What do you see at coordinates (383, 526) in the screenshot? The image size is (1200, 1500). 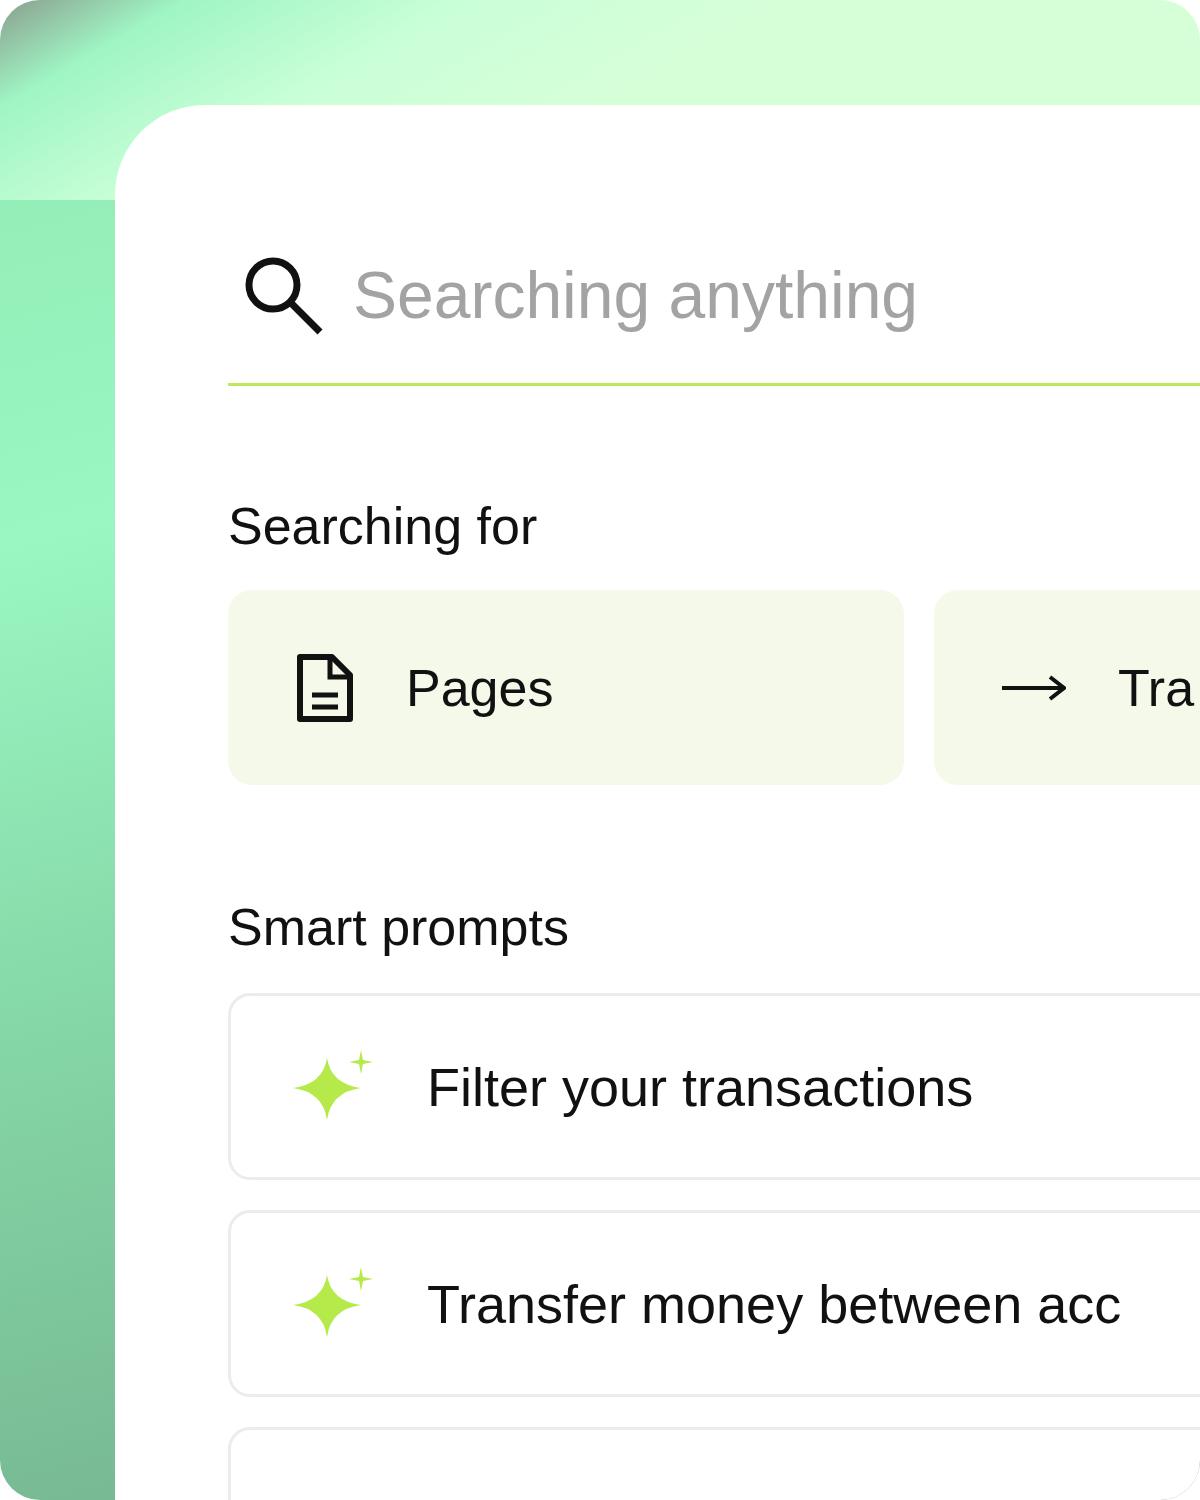 I see `section-heading: Searching for` at bounding box center [383, 526].